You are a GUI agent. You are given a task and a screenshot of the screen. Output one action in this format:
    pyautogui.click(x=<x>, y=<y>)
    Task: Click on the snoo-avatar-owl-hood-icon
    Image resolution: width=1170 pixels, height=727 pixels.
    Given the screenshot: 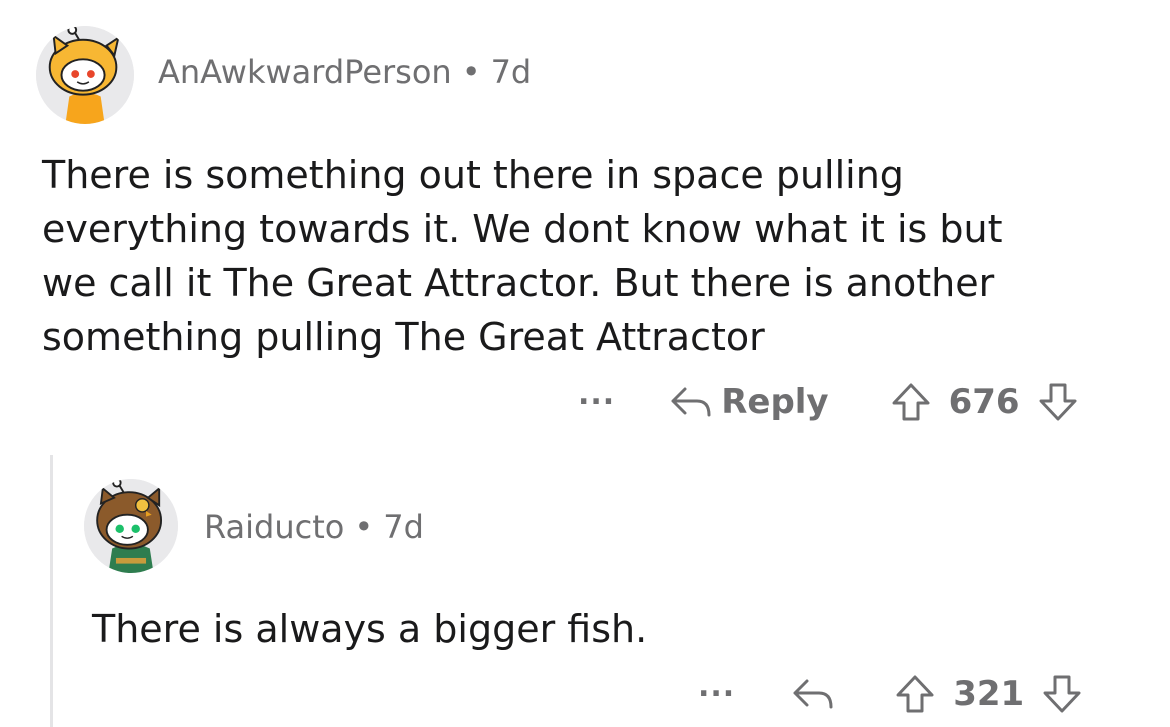 What is the action you would take?
    pyautogui.click(x=131, y=526)
    